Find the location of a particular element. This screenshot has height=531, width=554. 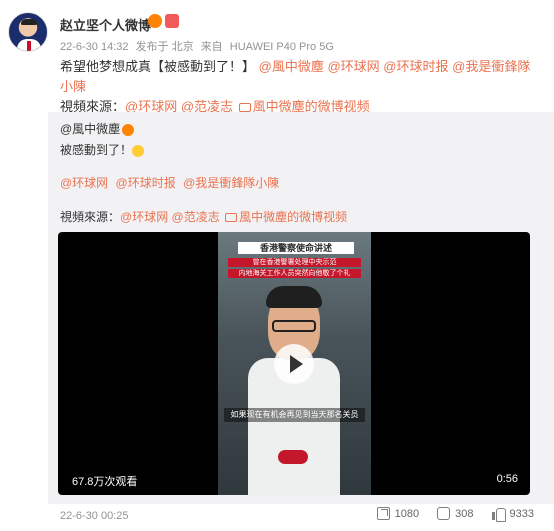

share-button: 1080 is located at coordinates (398, 513).